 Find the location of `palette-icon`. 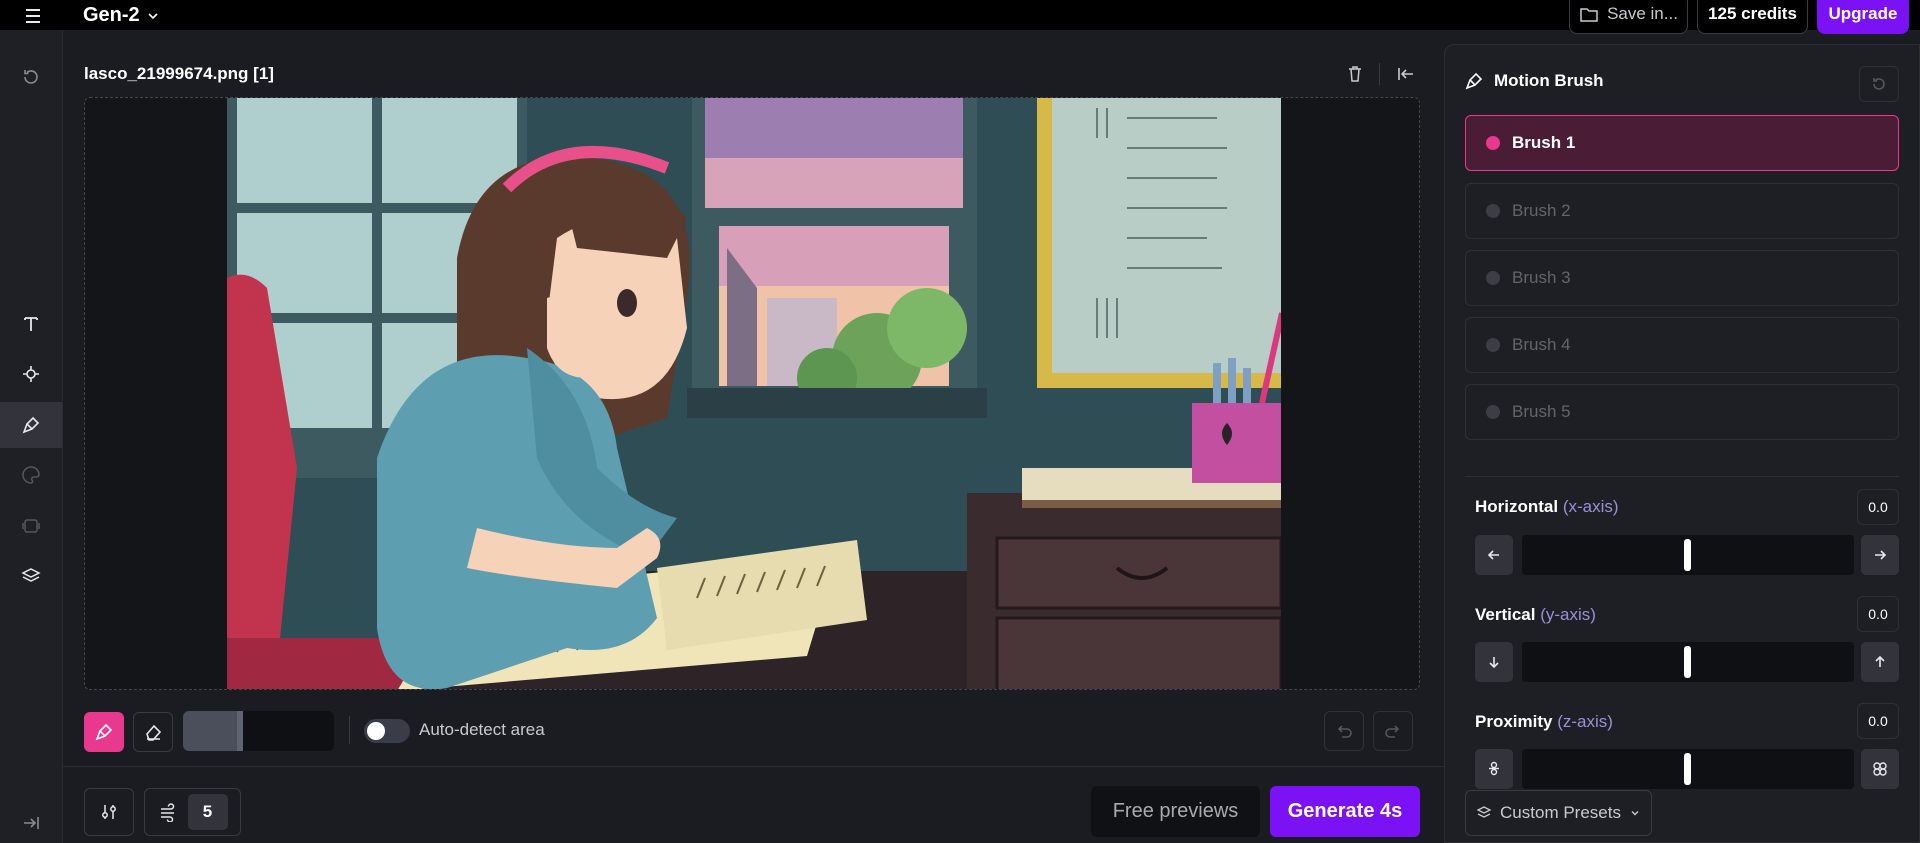

palette-icon is located at coordinates (31, 475).